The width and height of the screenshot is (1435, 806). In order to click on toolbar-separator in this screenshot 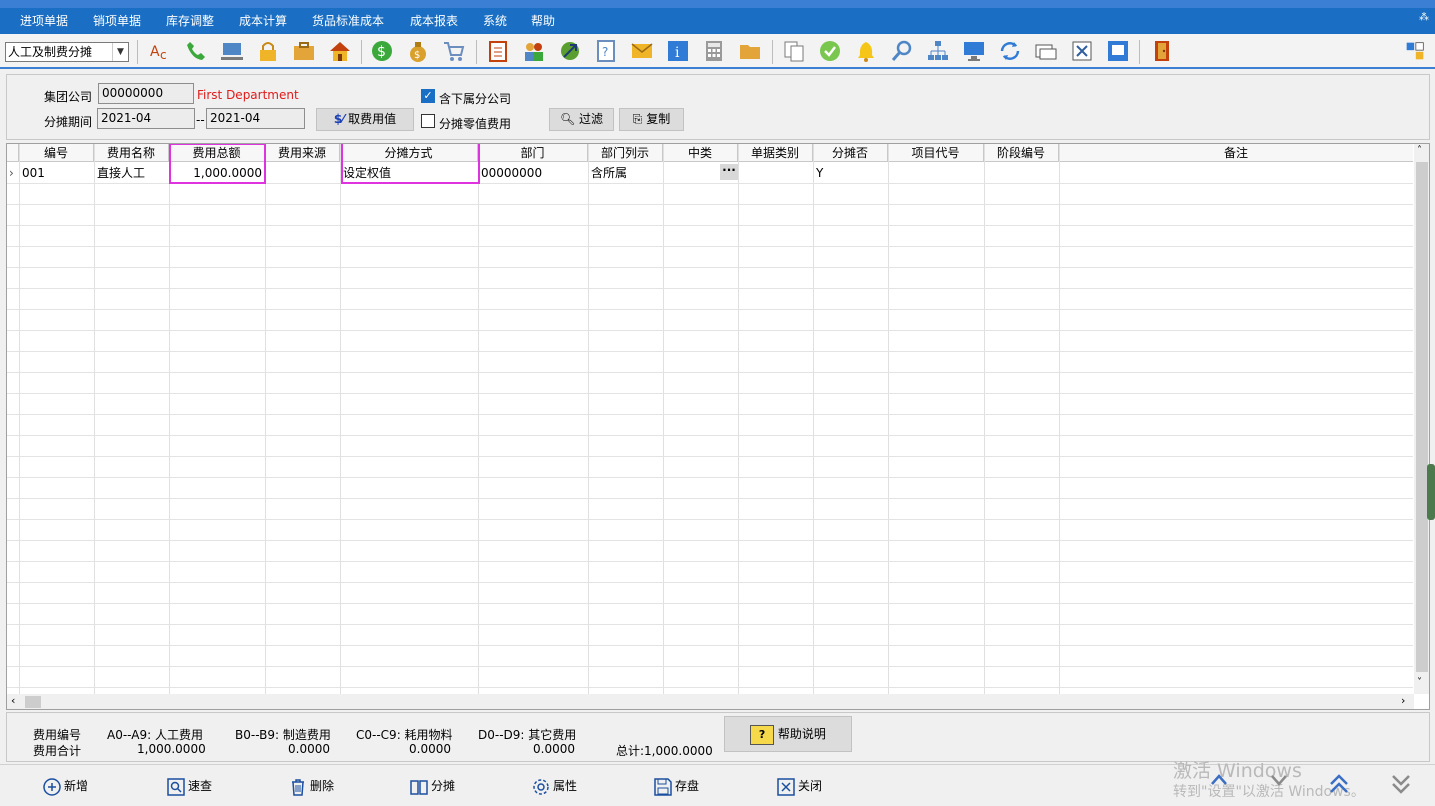, I will do `click(772, 52)`.